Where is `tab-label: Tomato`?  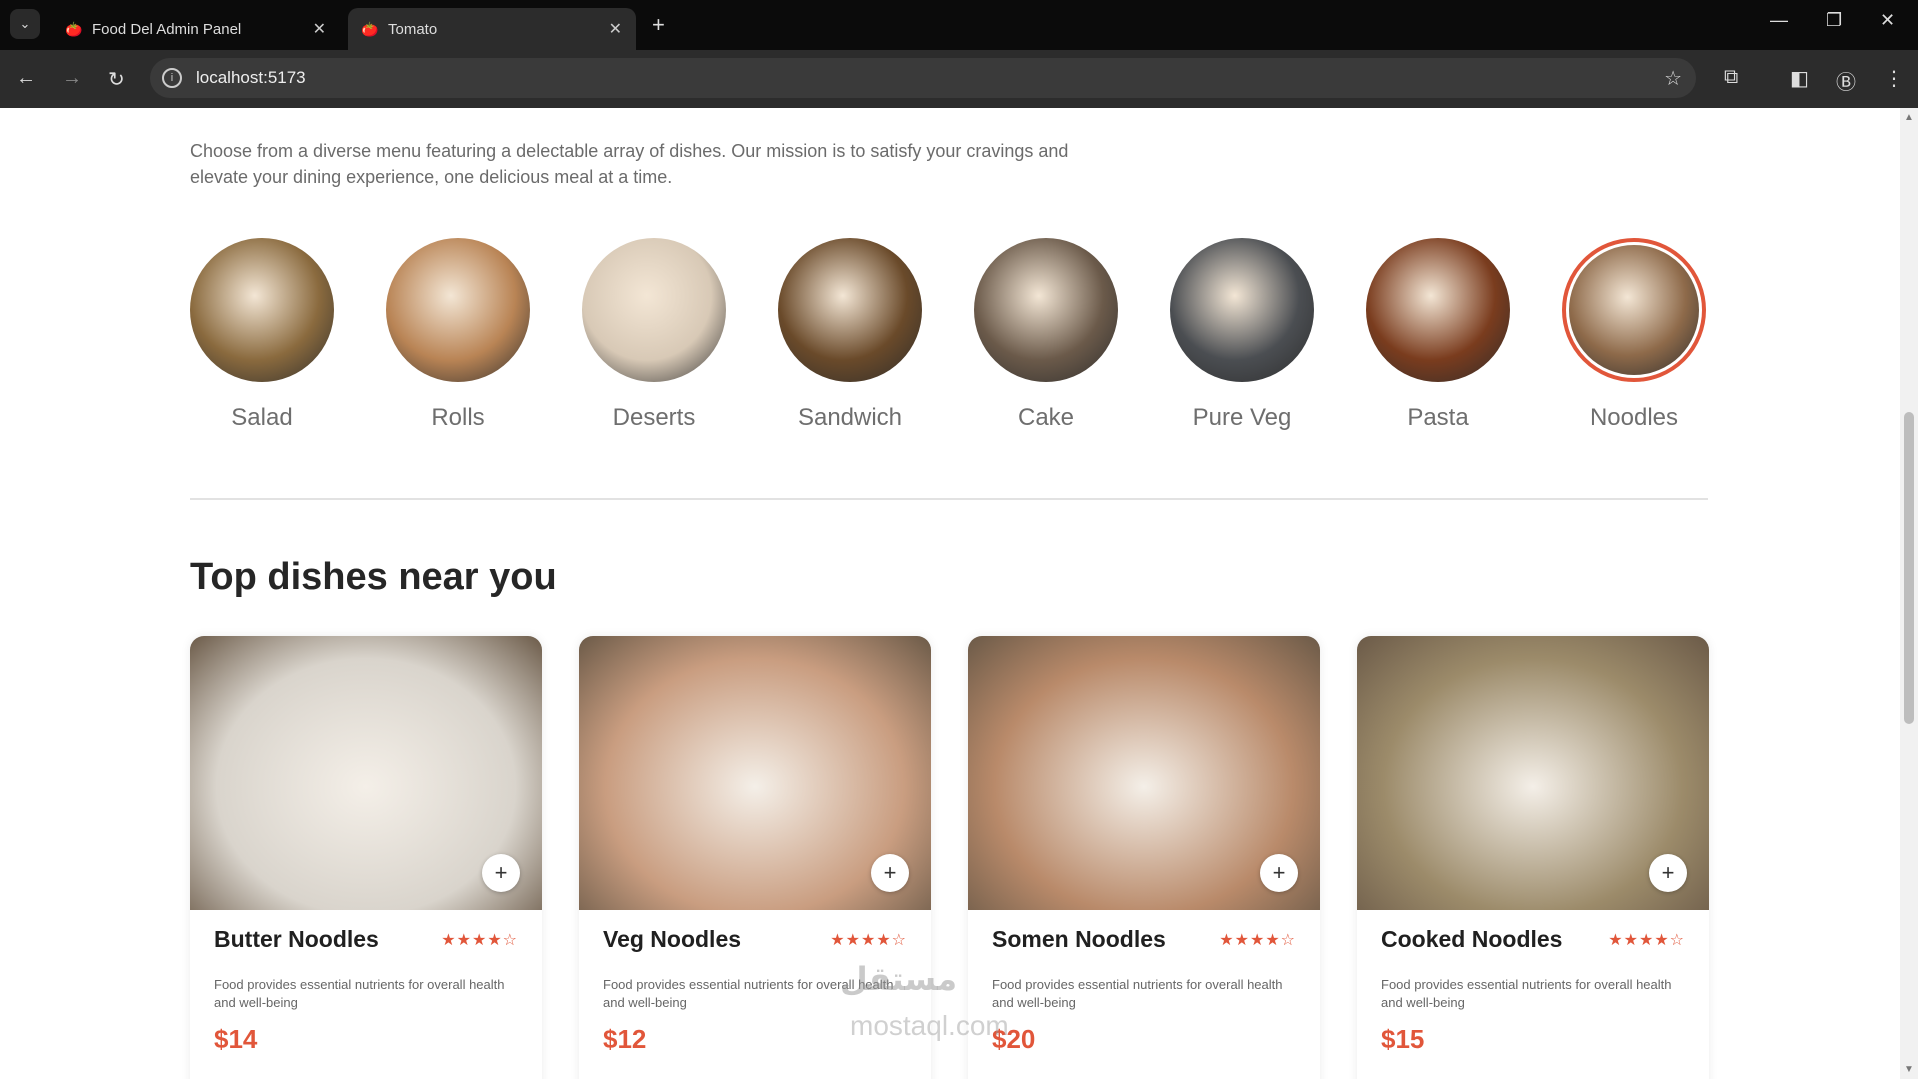
tab-label: Tomato is located at coordinates (413, 29).